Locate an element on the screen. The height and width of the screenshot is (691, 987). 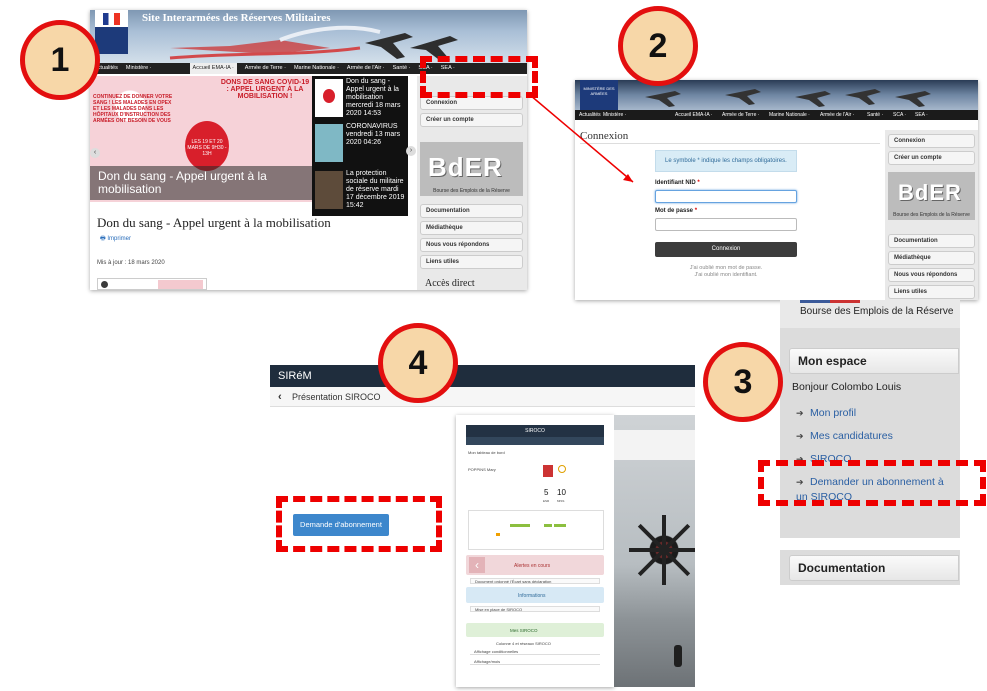
document-icon is located at coordinates (548, 471).